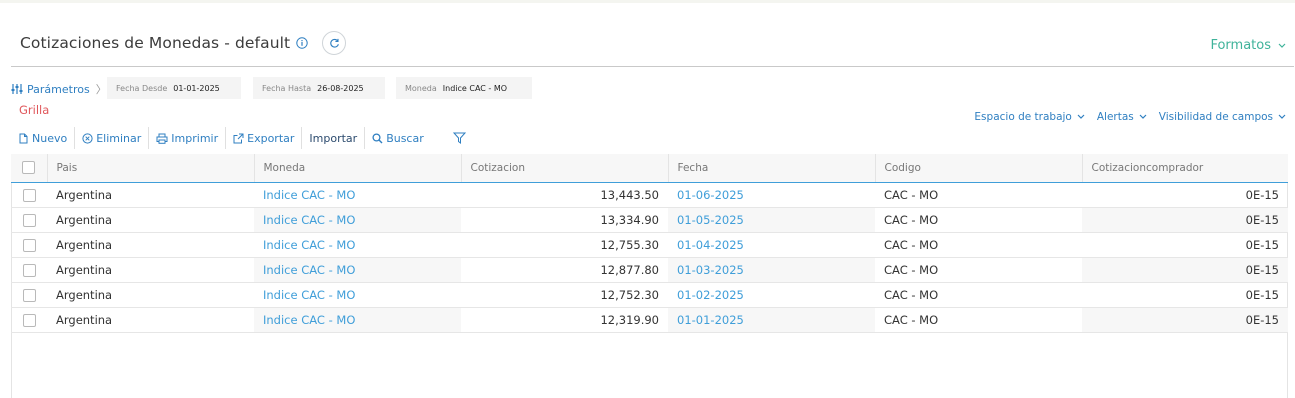 This screenshot has height=398, width=1295. What do you see at coordinates (264, 138) in the screenshot?
I see `exportar-button: Exportar` at bounding box center [264, 138].